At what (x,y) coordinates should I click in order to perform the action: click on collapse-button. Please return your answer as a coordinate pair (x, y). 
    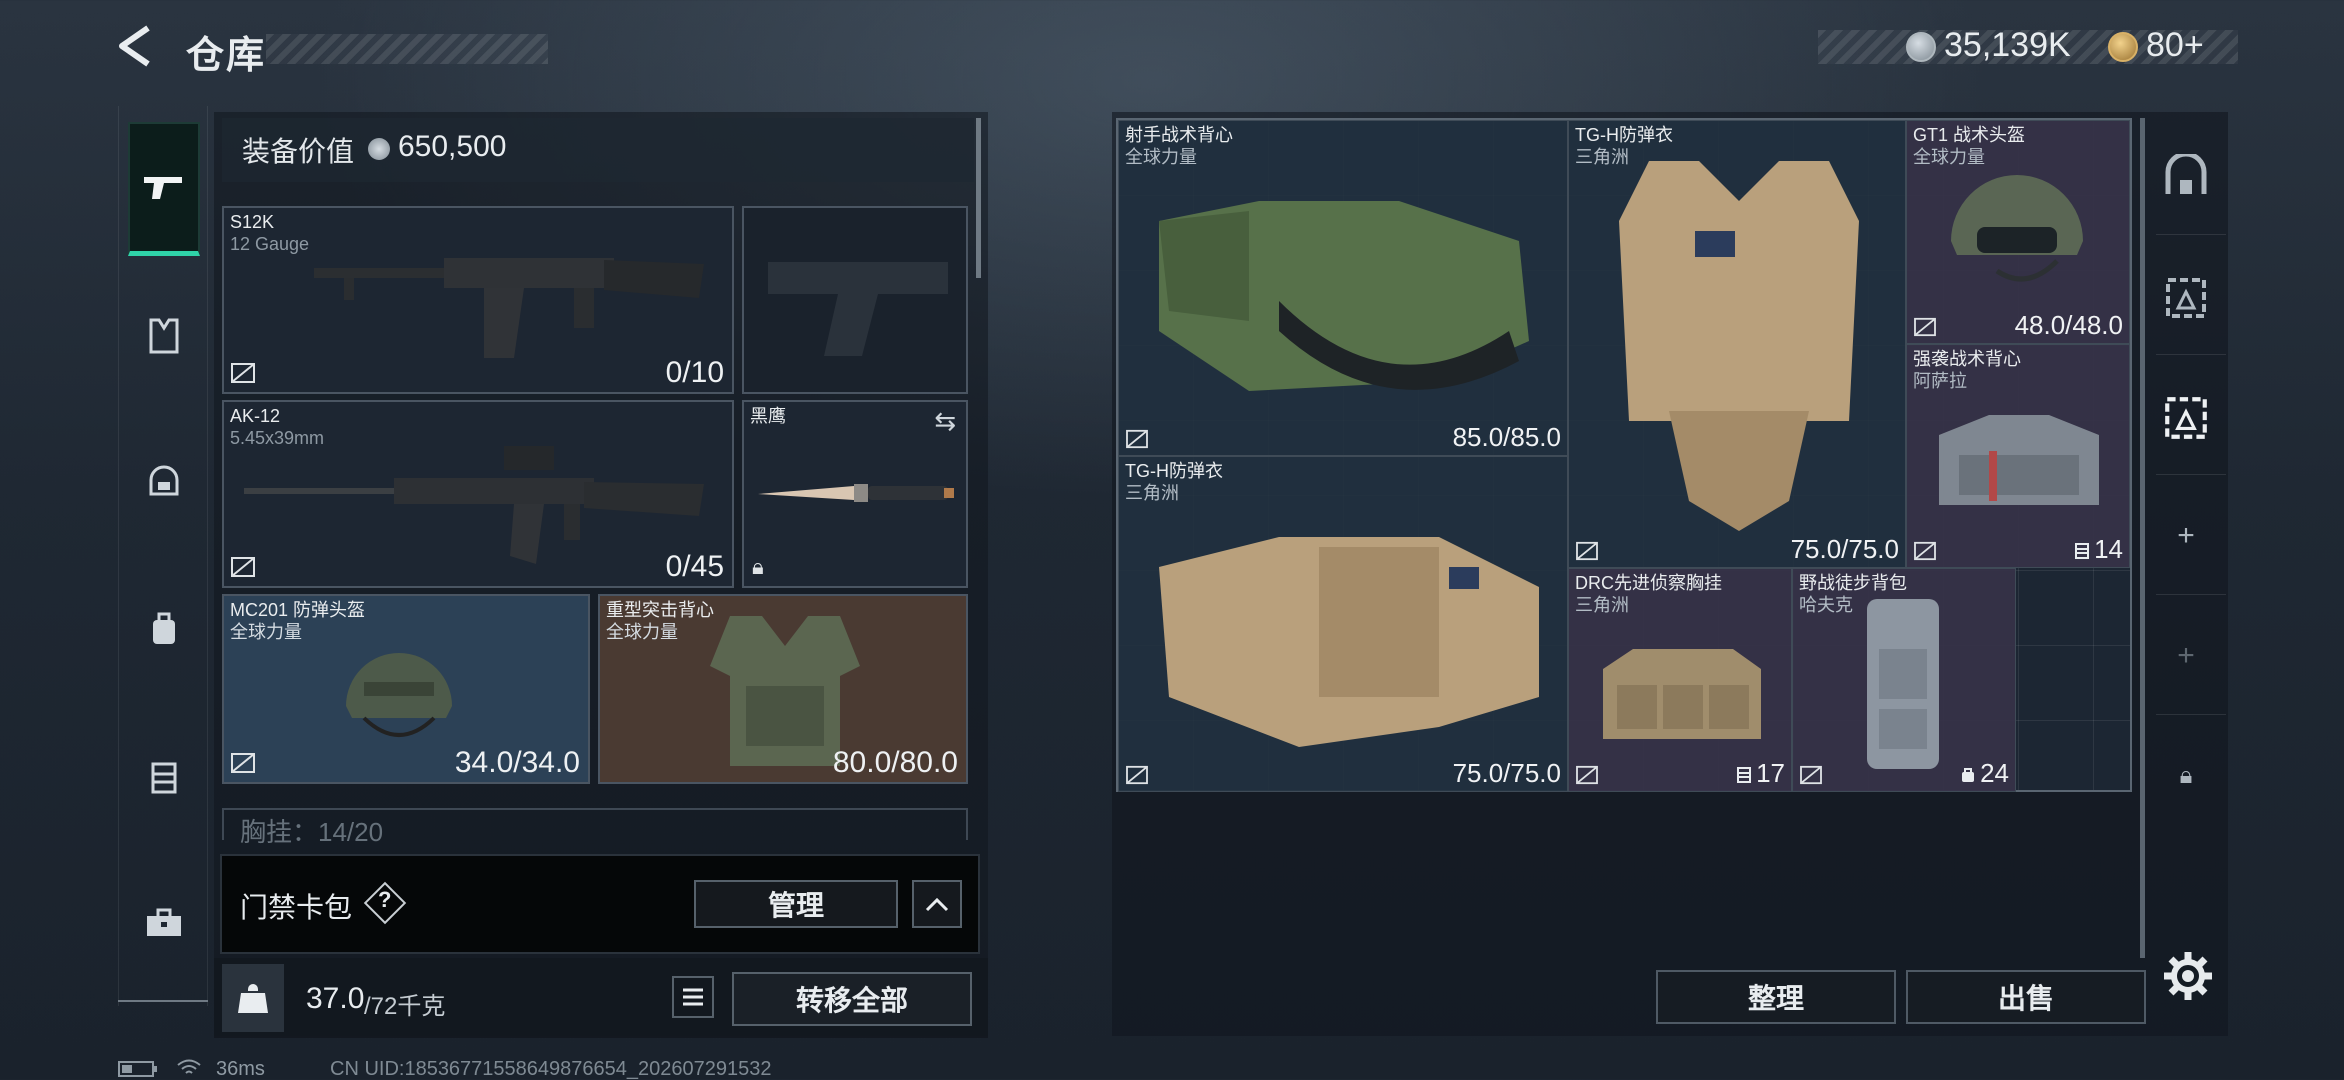
    Looking at the image, I should click on (937, 904).